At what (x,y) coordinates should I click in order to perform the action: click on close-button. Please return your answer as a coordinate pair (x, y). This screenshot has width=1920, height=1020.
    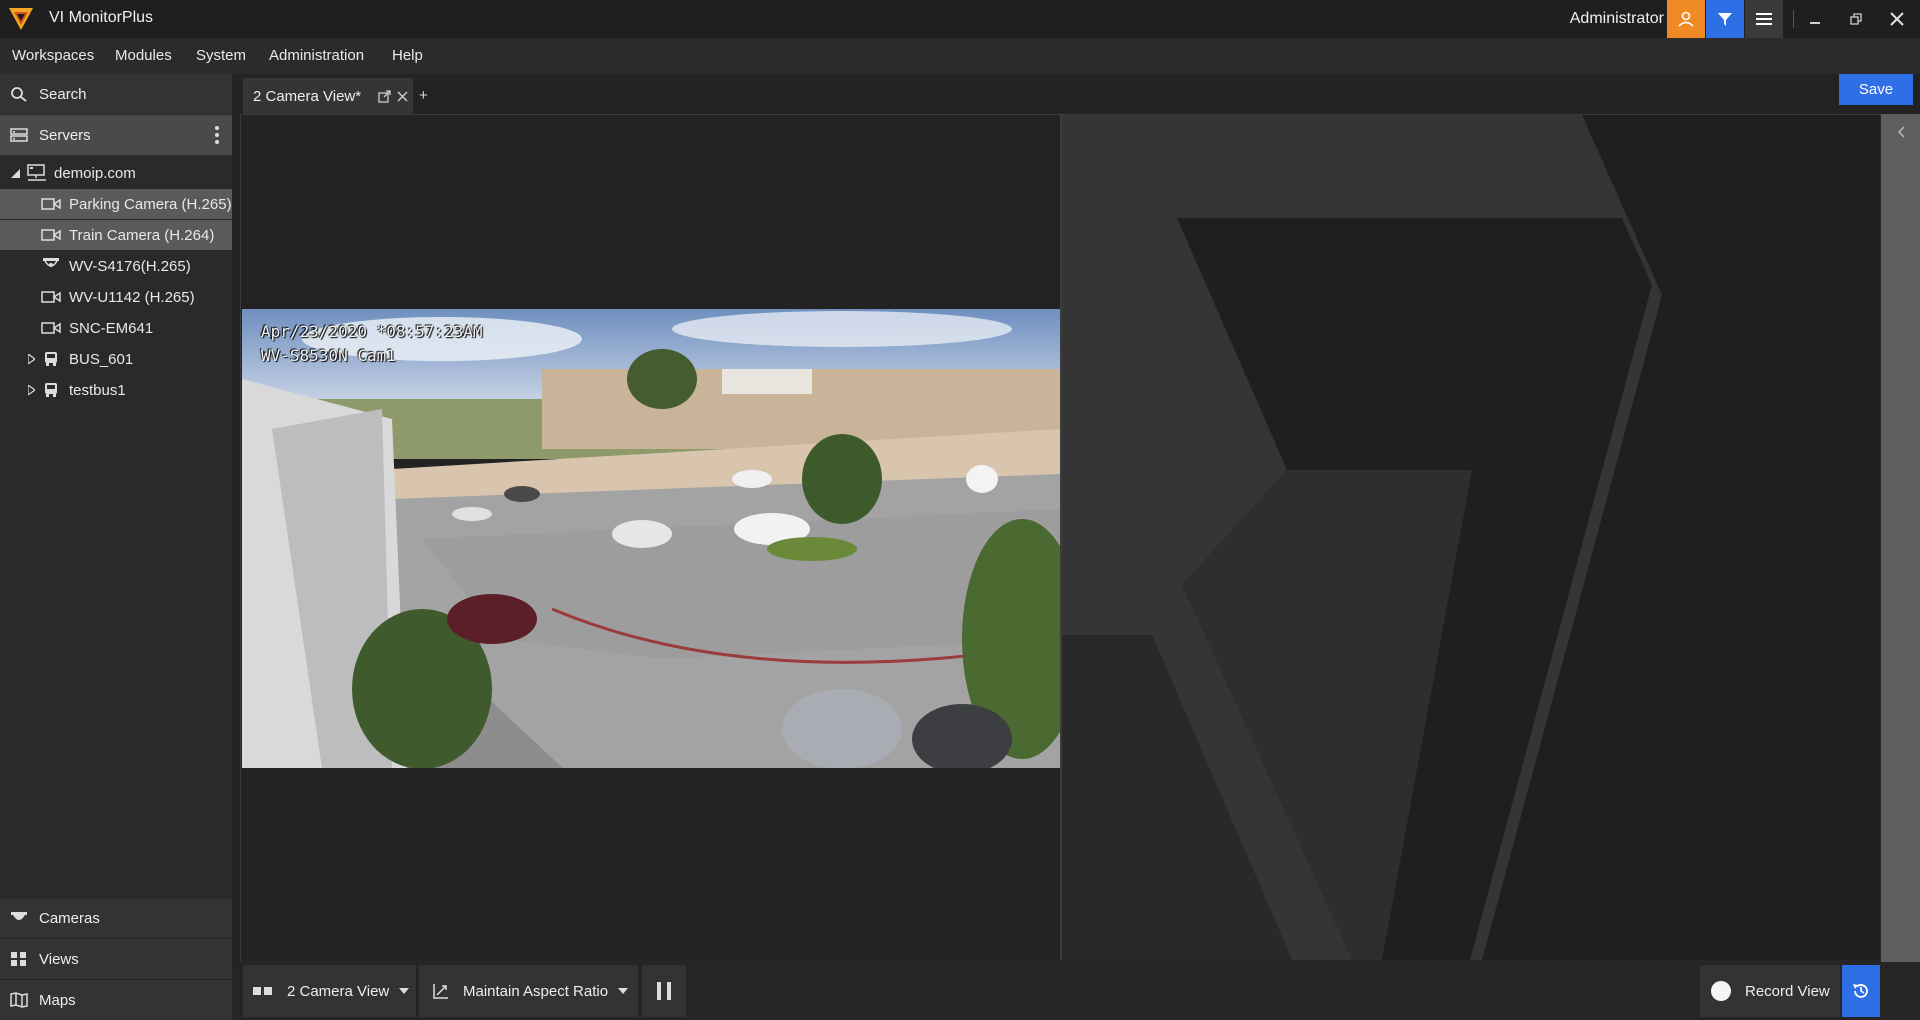
    Looking at the image, I should click on (1897, 19).